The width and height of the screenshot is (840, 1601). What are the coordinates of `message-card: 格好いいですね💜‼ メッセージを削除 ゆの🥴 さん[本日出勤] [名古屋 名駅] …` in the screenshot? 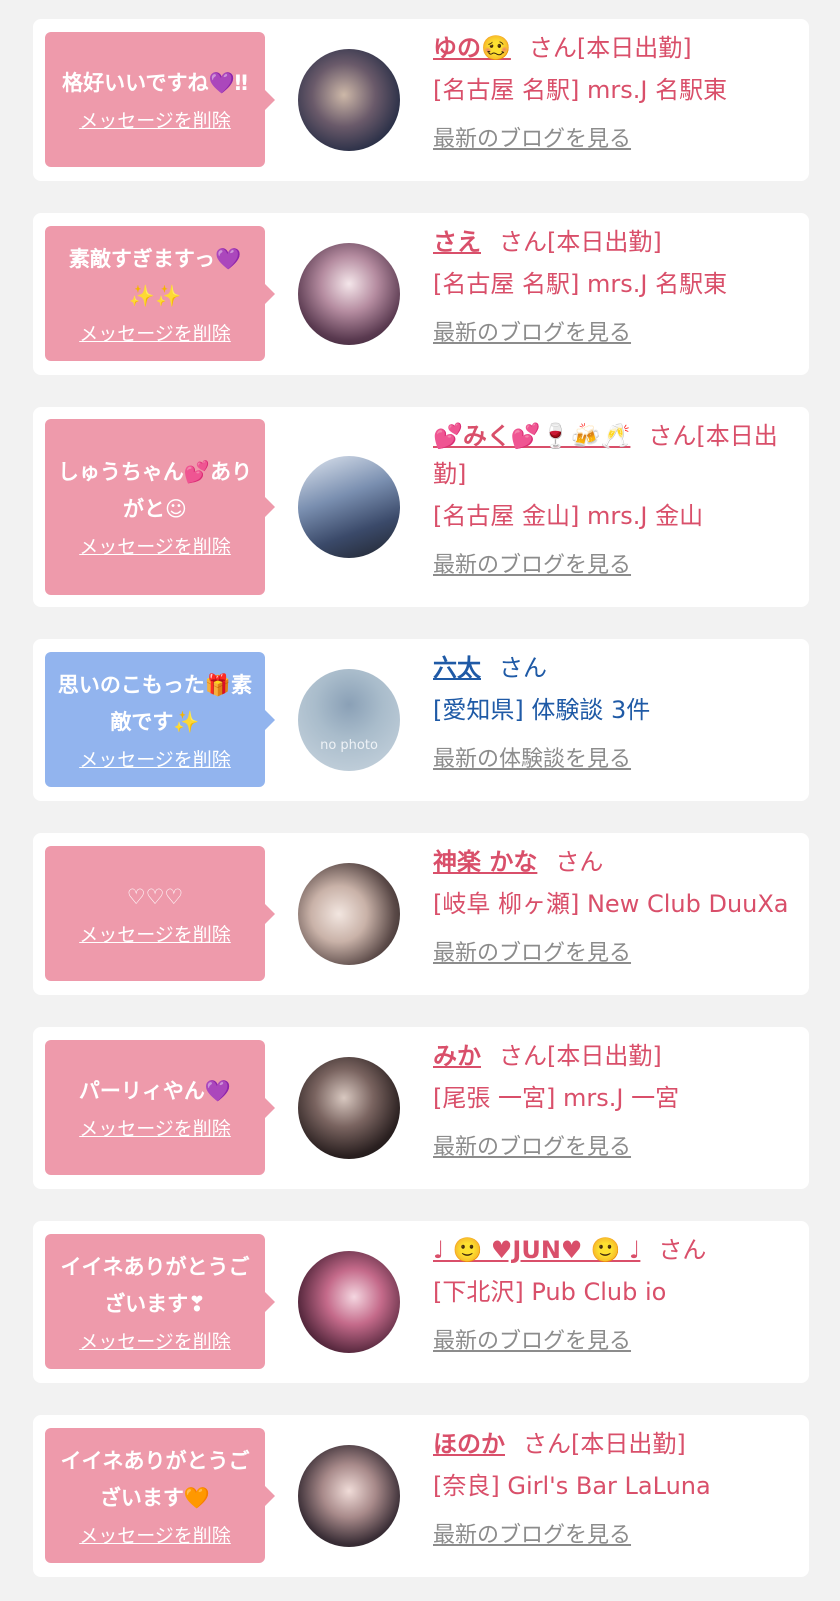 It's located at (421, 100).